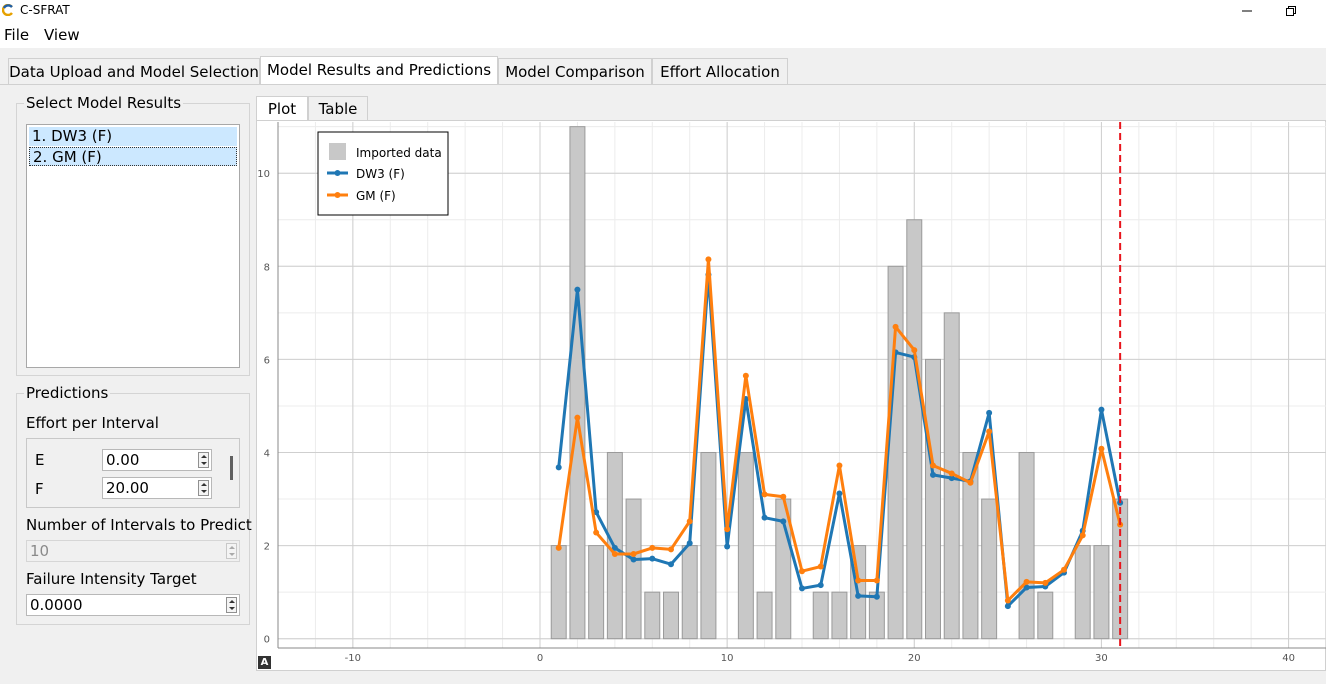  What do you see at coordinates (263, 174) in the screenshot?
I see `y-tick-label: 10` at bounding box center [263, 174].